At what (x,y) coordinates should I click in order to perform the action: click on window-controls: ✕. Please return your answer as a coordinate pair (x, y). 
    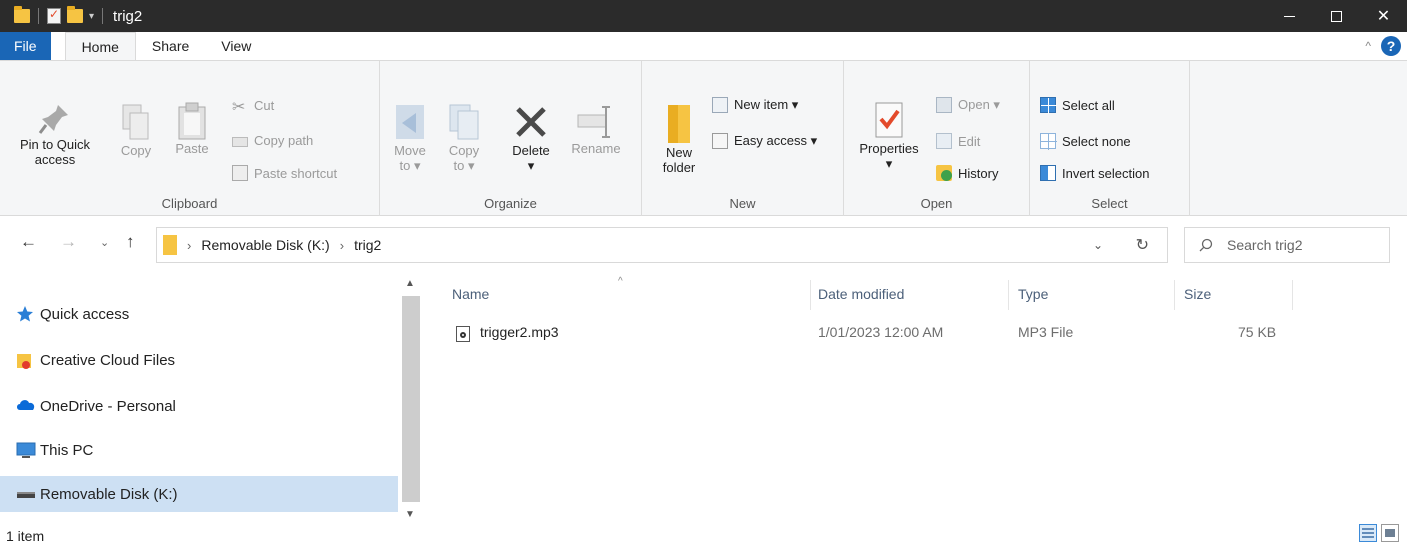
    Looking at the image, I should click on (1336, 16).